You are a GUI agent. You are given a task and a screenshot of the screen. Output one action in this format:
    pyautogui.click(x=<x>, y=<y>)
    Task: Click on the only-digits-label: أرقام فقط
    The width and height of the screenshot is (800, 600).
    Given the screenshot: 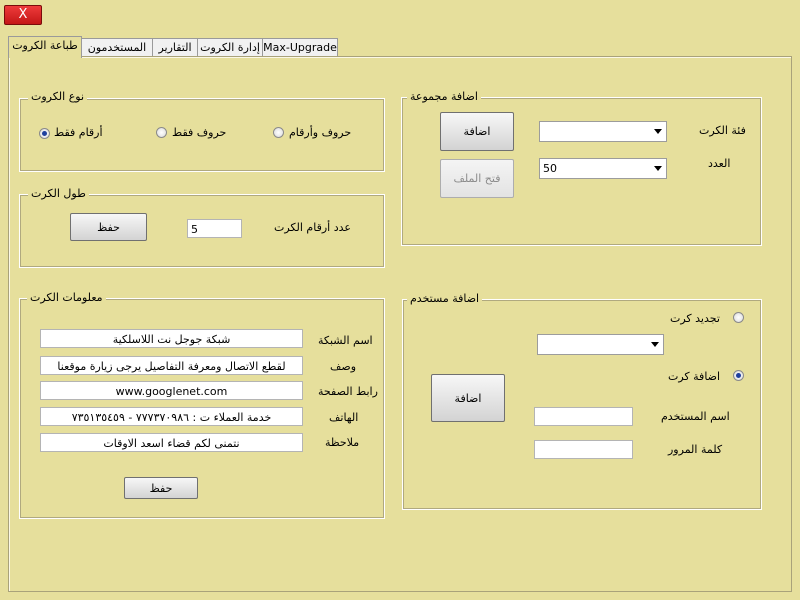 What is the action you would take?
    pyautogui.click(x=78, y=132)
    